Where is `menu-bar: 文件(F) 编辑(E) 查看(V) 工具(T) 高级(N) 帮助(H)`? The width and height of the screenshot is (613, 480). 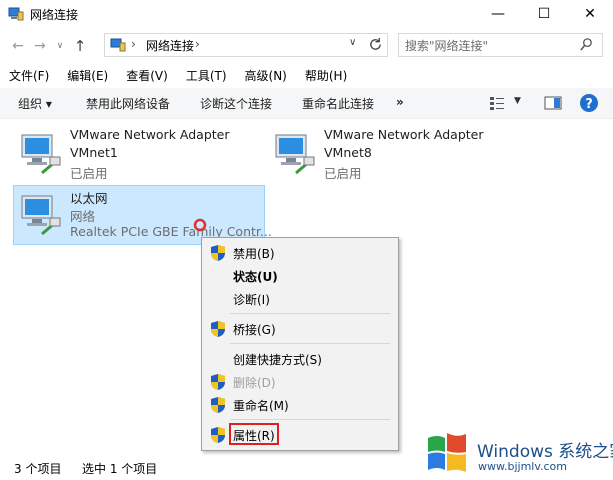
menu-bar: 文件(F) 编辑(E) 查看(V) 工具(T) 高级(N) 帮助(H) is located at coordinates (306, 75).